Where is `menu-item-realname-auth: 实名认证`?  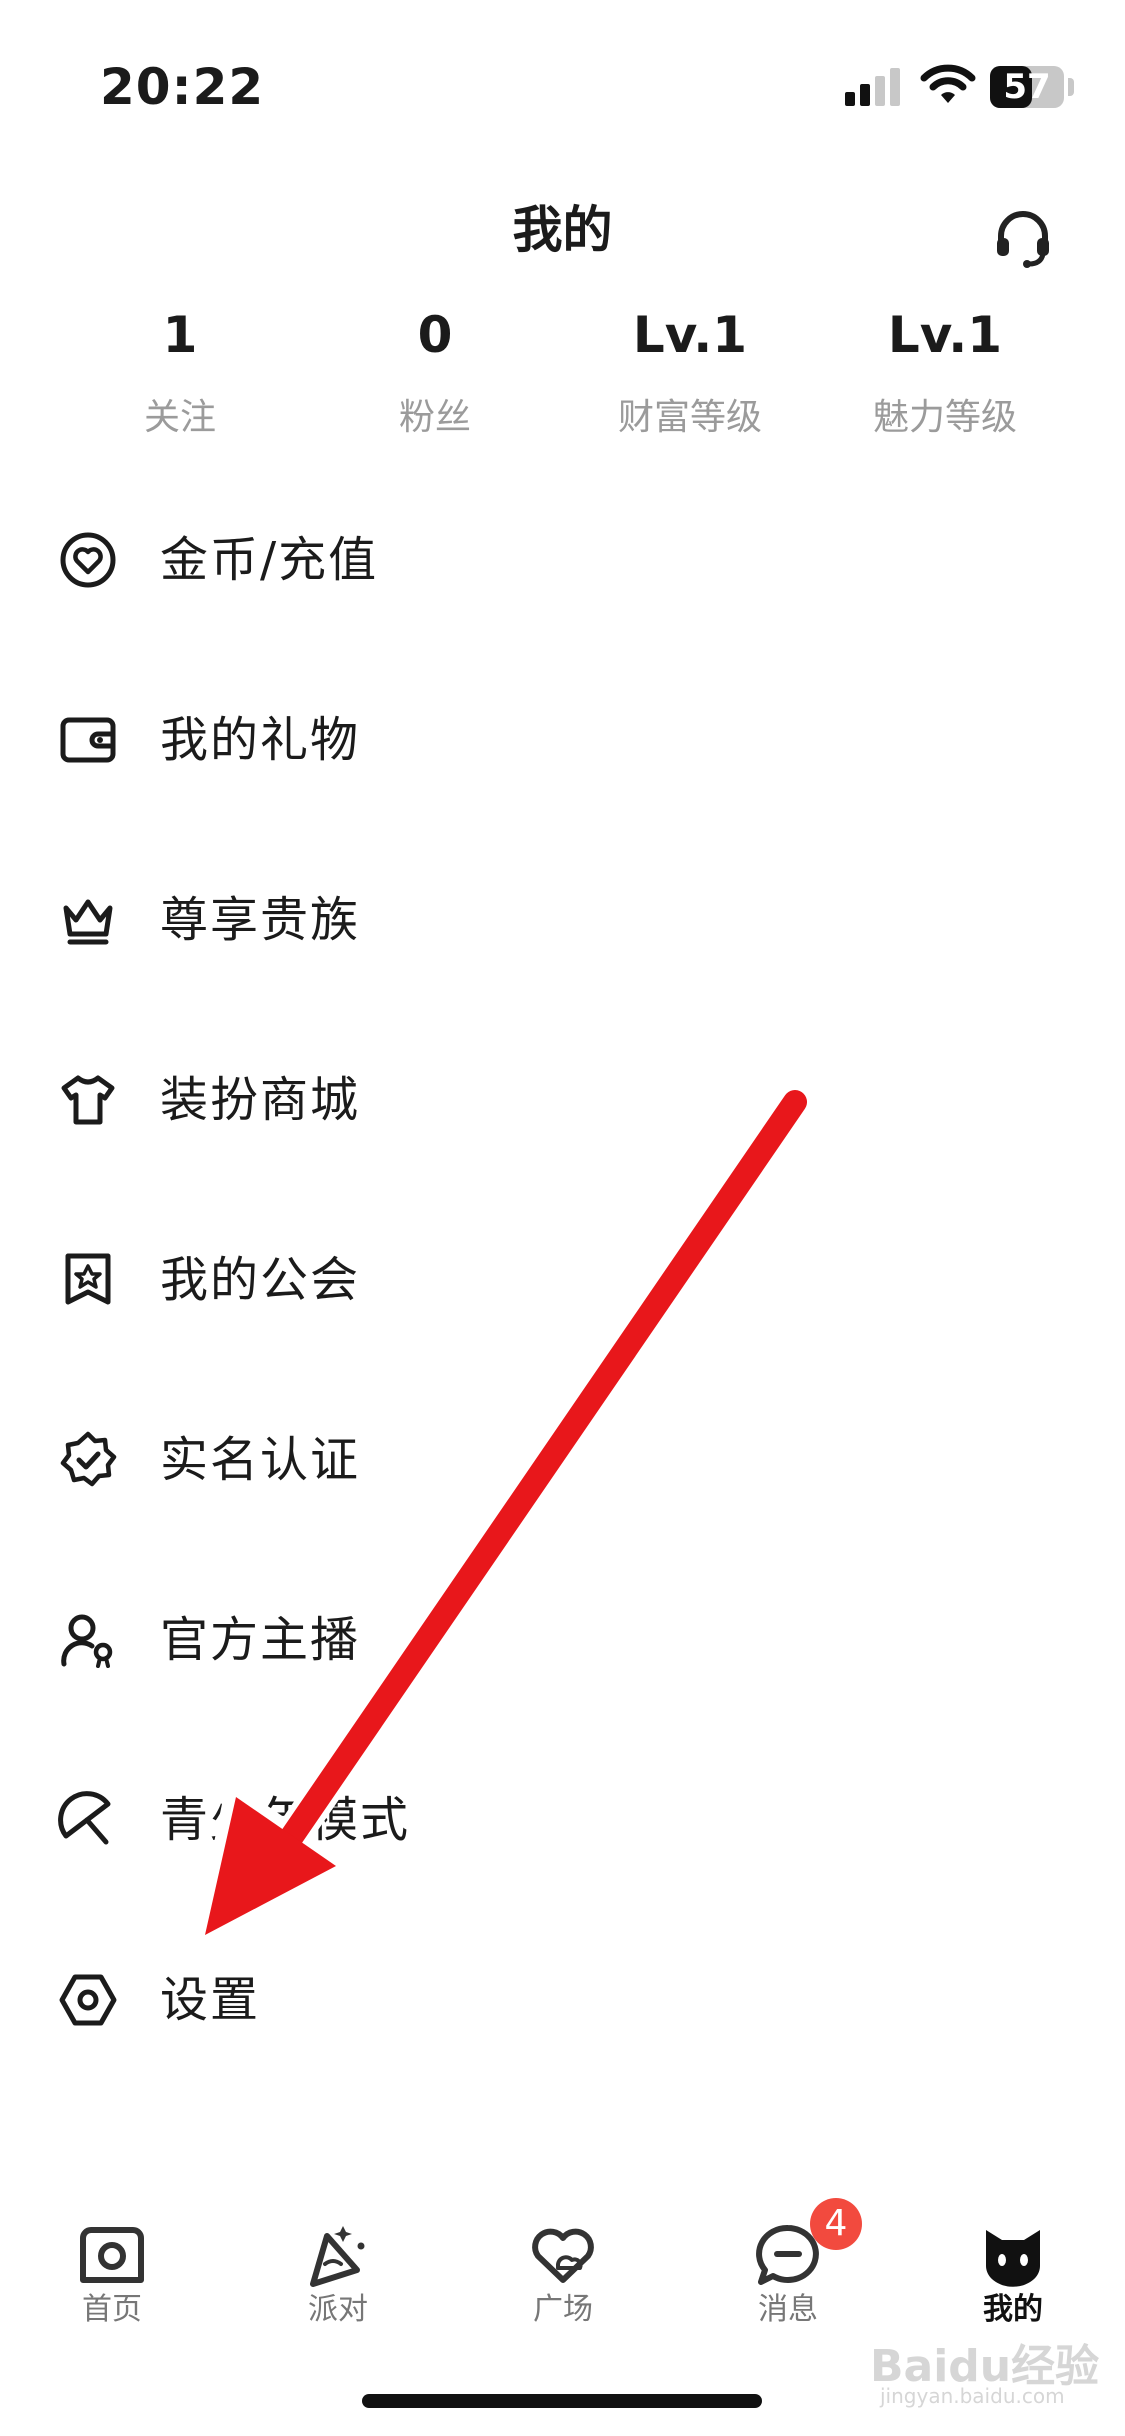 menu-item-realname-auth: 实名认证 is located at coordinates (562, 1460).